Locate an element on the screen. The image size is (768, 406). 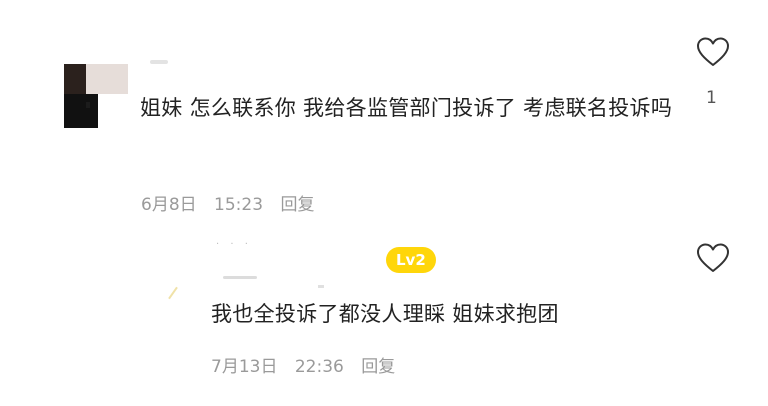
comment-time: 22:36 is located at coordinates (319, 367).